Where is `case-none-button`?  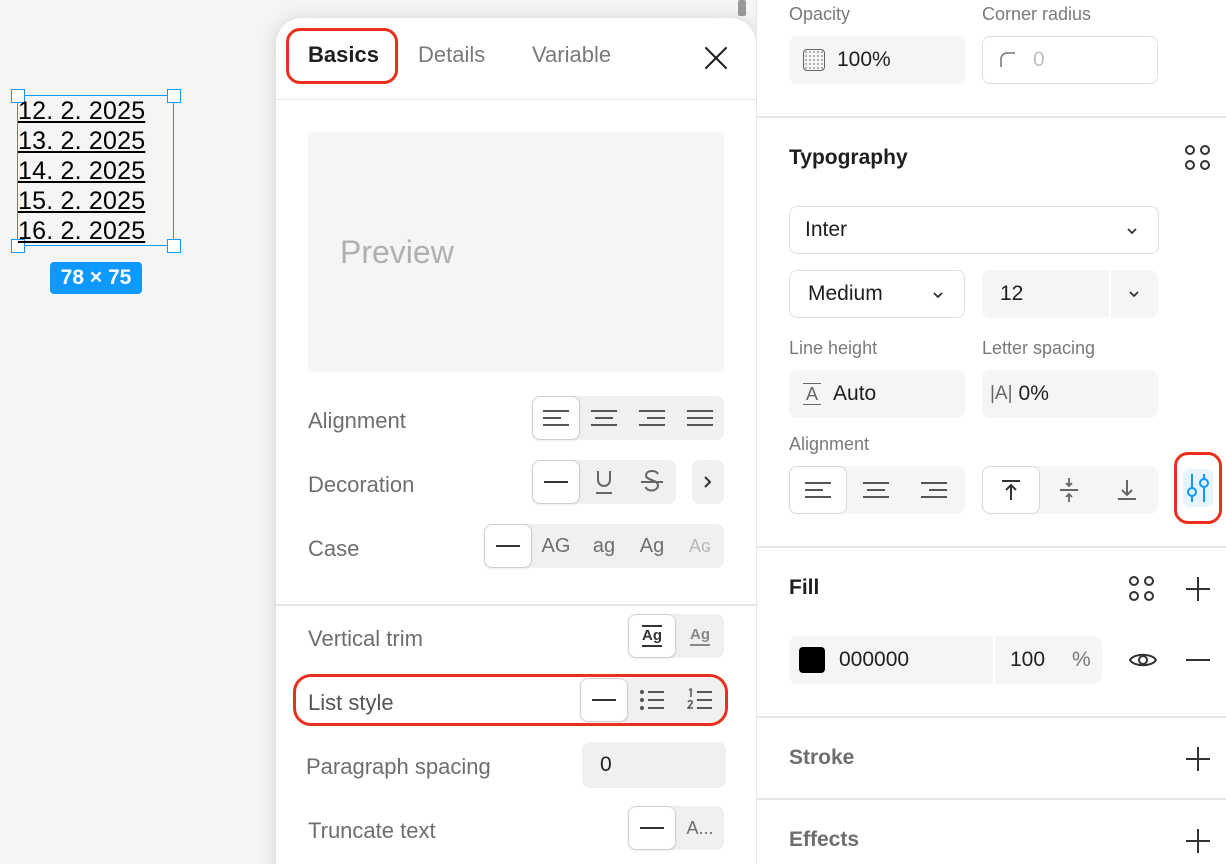
case-none-button is located at coordinates (508, 546).